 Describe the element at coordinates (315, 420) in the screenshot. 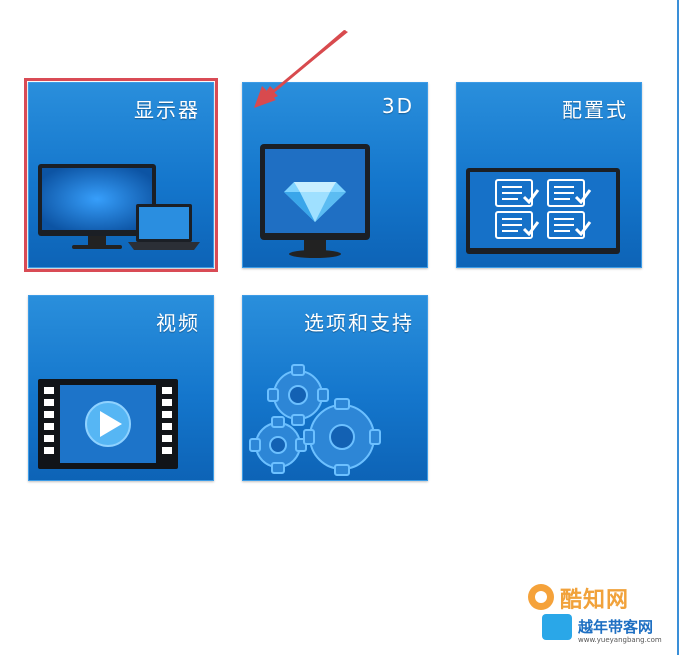

I see `gears-icon` at that location.